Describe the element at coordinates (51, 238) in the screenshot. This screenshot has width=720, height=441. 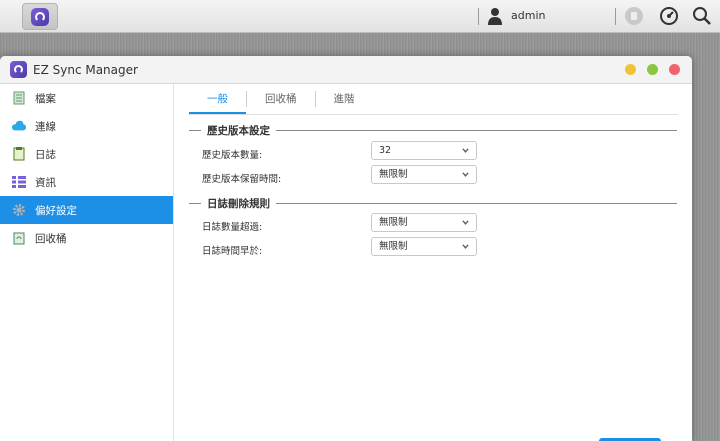
I see `sidebar-item-label: 回收桶` at that location.